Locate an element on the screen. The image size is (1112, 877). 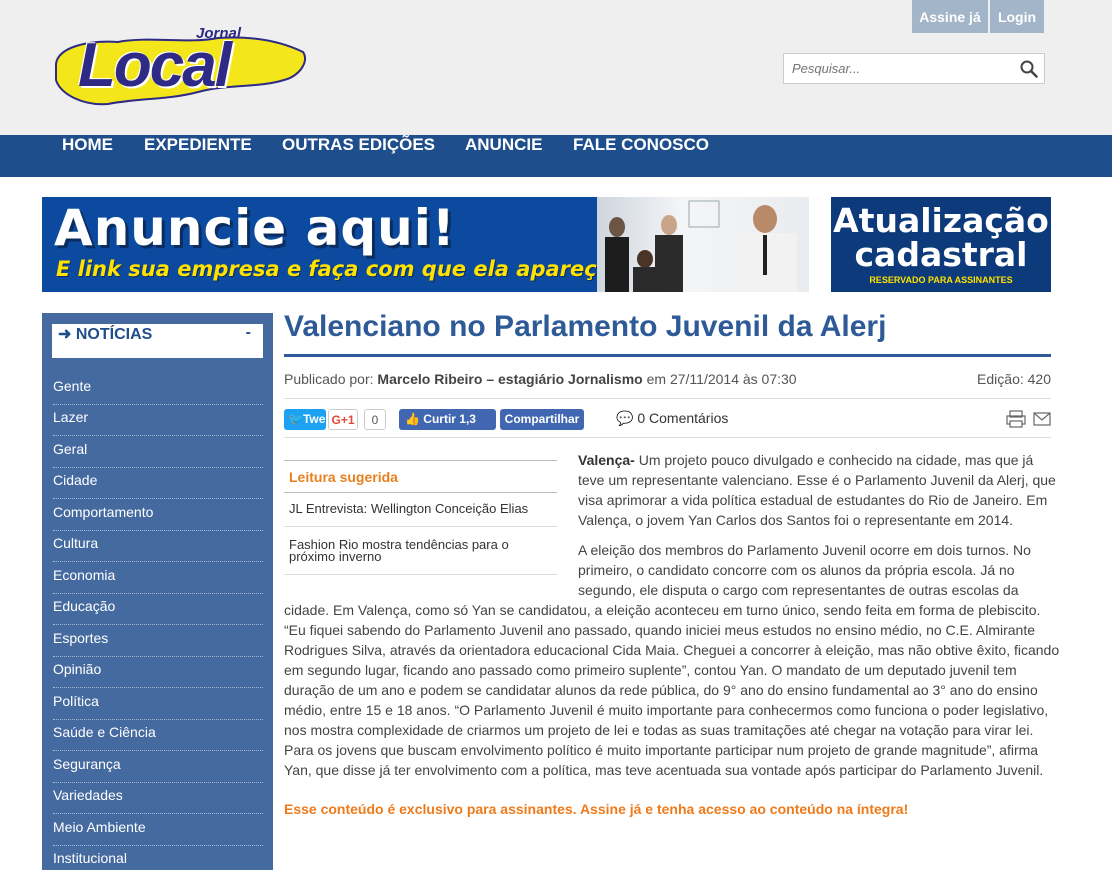
nav-anuncie: ANUNCIE is located at coordinates (503, 156).